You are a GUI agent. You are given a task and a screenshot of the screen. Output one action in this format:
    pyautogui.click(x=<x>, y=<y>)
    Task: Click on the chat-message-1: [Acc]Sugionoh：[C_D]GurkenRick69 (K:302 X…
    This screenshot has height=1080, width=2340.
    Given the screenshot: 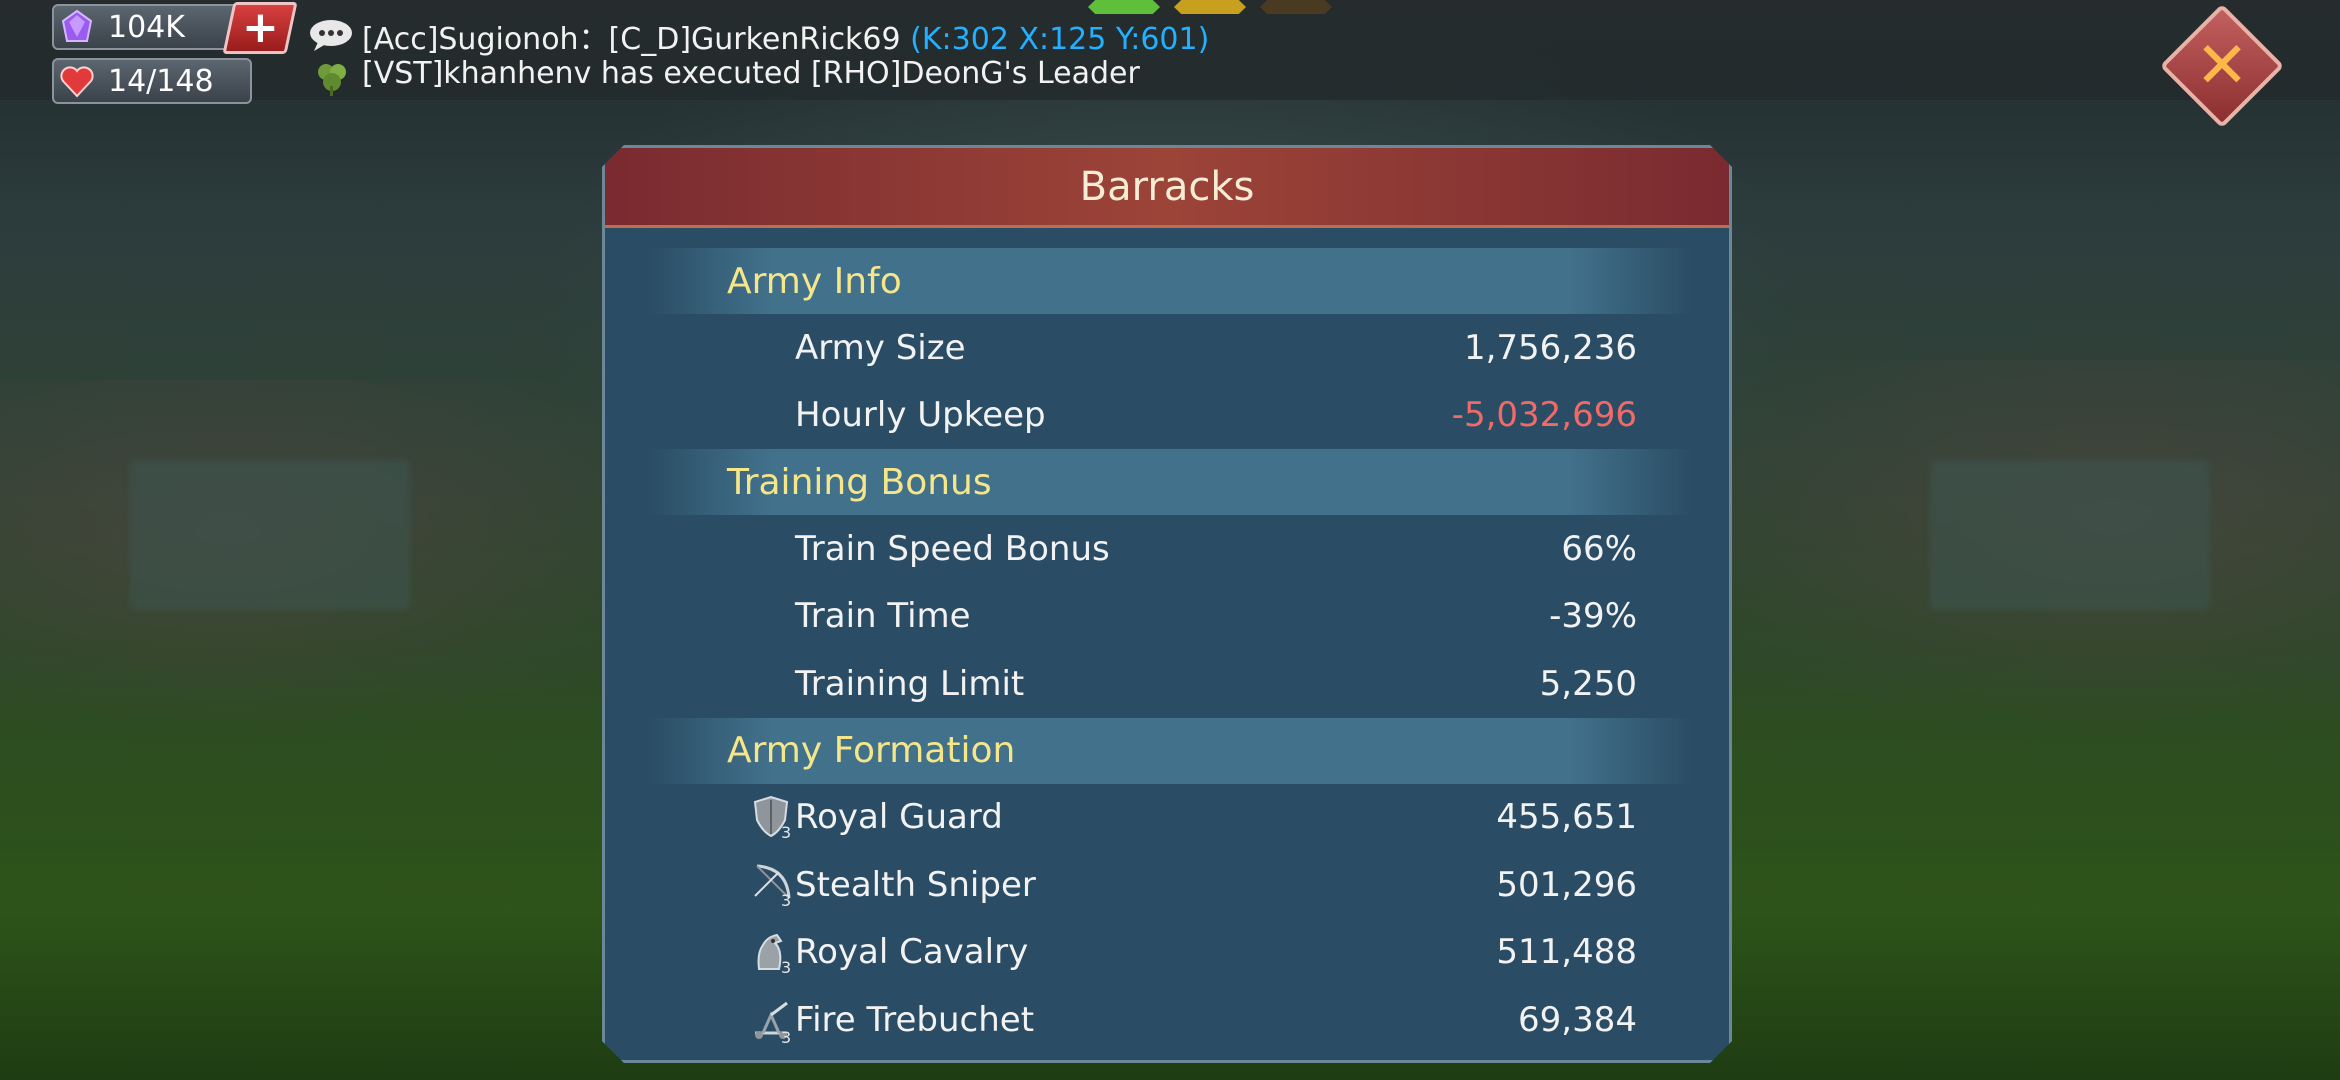 What is the action you would take?
    pyautogui.click(x=785, y=36)
    